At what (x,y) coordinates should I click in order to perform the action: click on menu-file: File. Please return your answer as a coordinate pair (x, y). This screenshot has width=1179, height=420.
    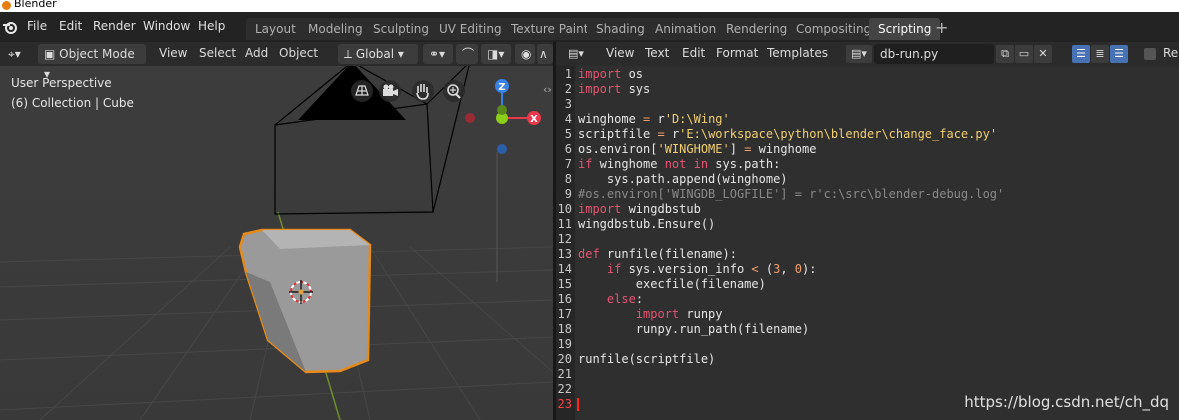
    Looking at the image, I should click on (37, 26).